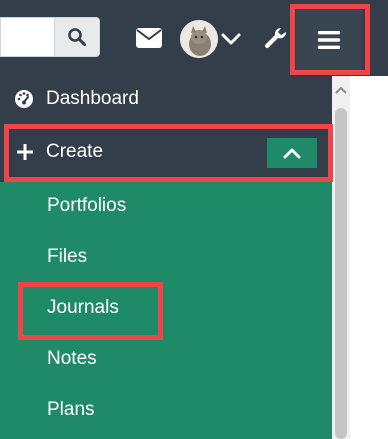 Image resolution: width=388 pixels, height=439 pixels. What do you see at coordinates (71, 410) in the screenshot?
I see `submenu-item-plans: Plans` at bounding box center [71, 410].